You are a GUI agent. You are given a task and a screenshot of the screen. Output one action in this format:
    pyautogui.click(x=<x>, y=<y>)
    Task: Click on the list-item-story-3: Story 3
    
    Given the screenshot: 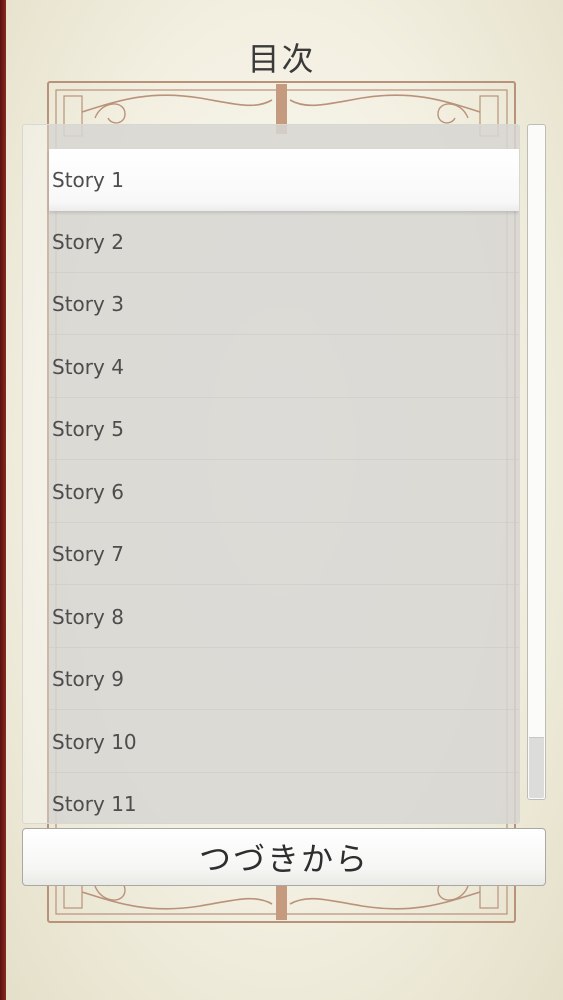 What is the action you would take?
    pyautogui.click(x=284, y=304)
    